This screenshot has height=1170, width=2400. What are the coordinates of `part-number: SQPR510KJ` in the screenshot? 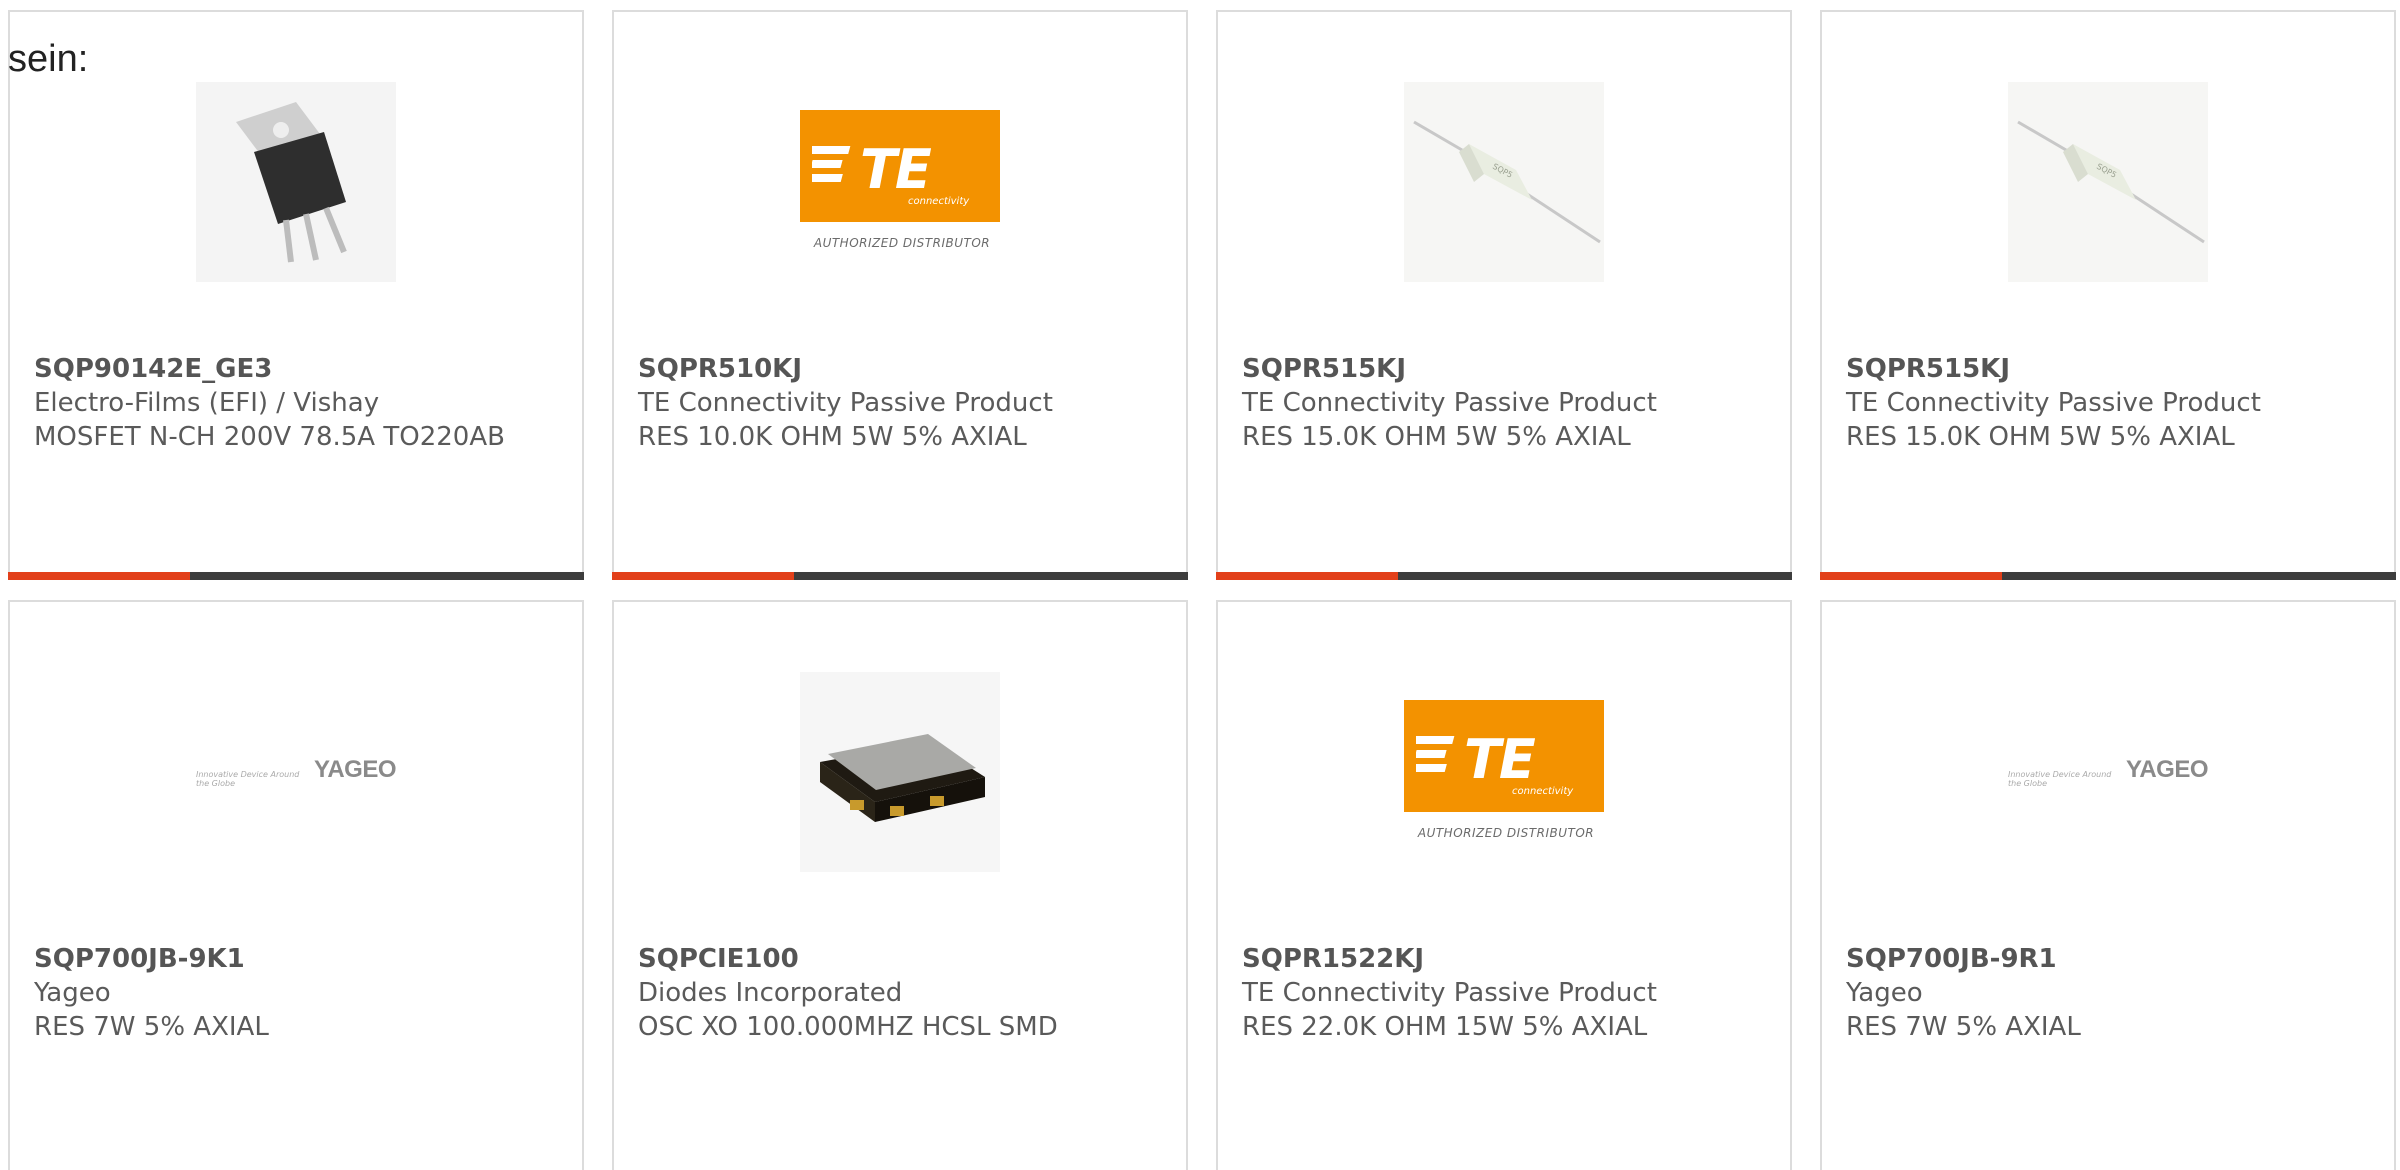 It's located at (902, 369).